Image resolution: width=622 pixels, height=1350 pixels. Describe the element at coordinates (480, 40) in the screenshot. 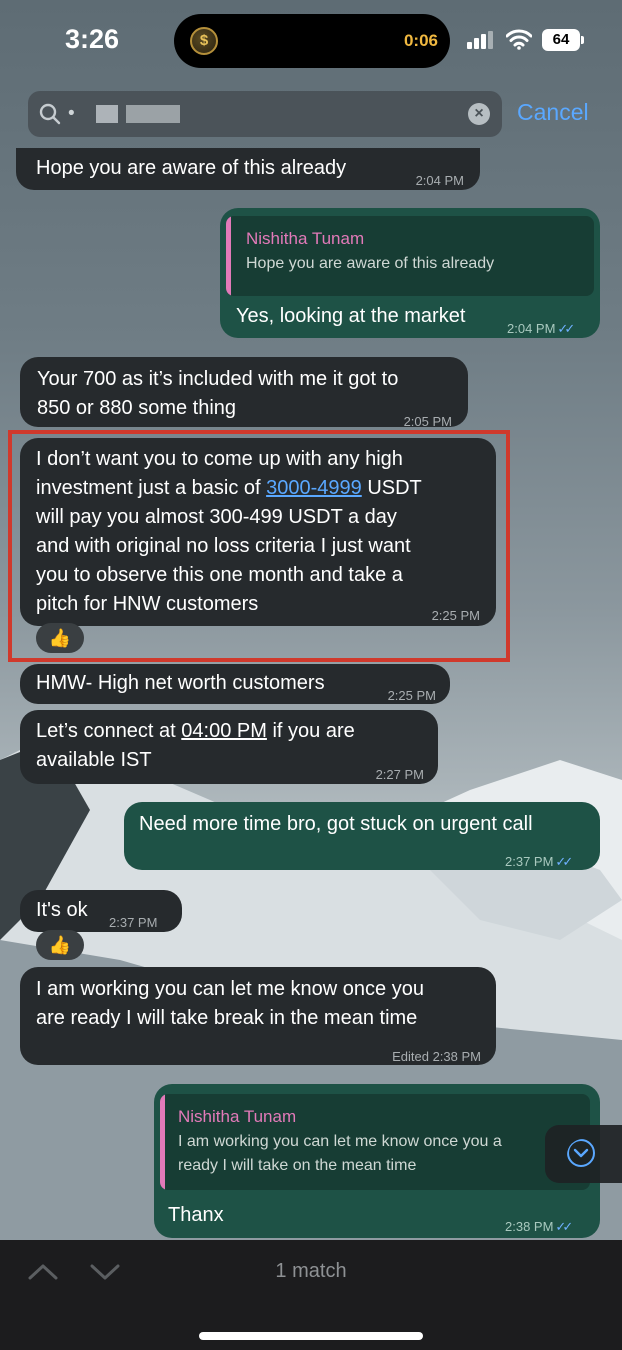

I see `signal-icon` at that location.